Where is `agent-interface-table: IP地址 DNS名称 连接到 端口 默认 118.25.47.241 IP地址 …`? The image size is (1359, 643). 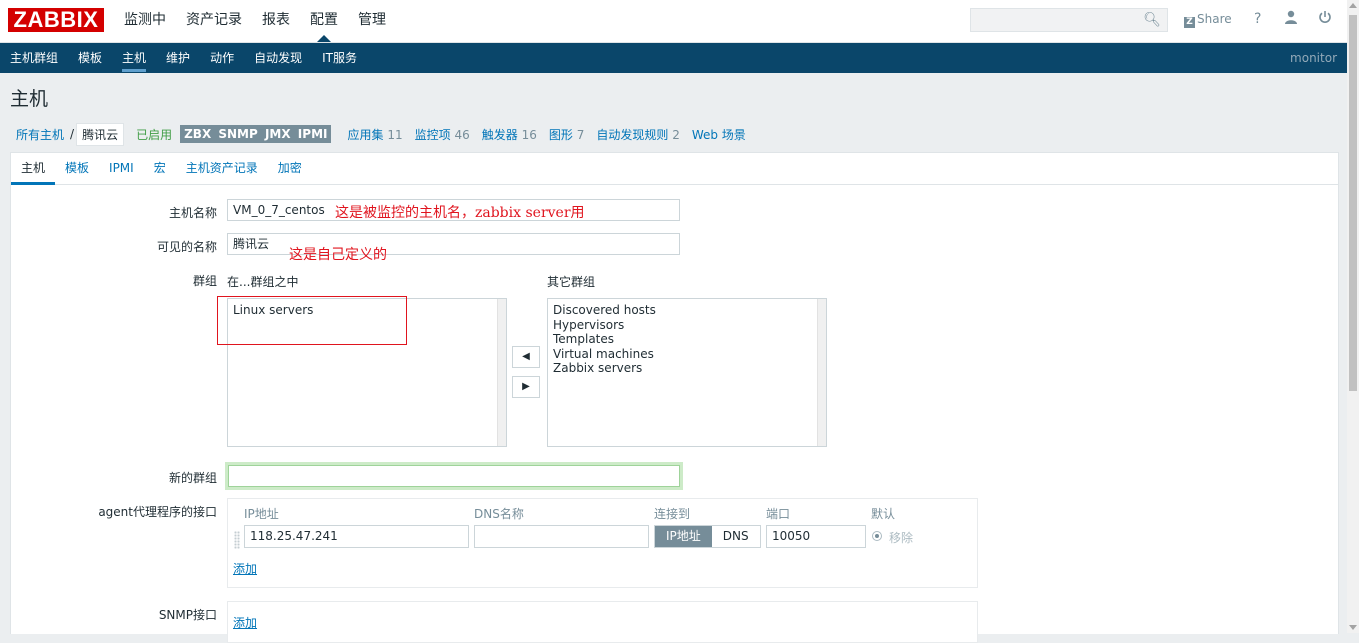 agent-interface-table: IP地址 DNS名称 连接到 端口 默认 118.25.47.241 IP地址 … is located at coordinates (602, 543).